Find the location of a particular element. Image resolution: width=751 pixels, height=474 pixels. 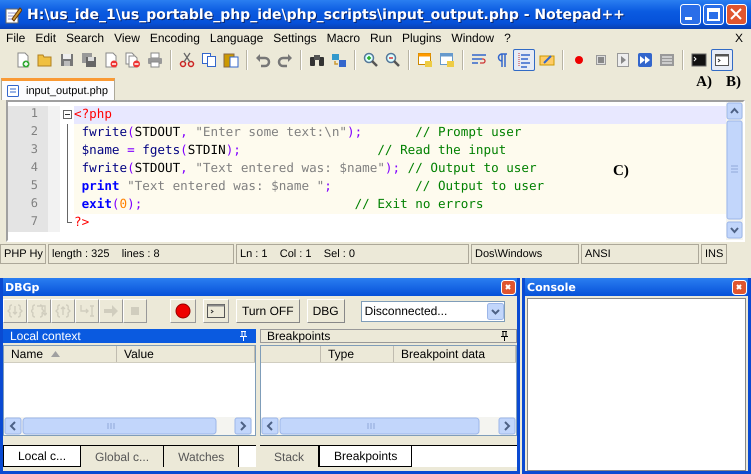

step-over-icon is located at coordinates (39, 311).